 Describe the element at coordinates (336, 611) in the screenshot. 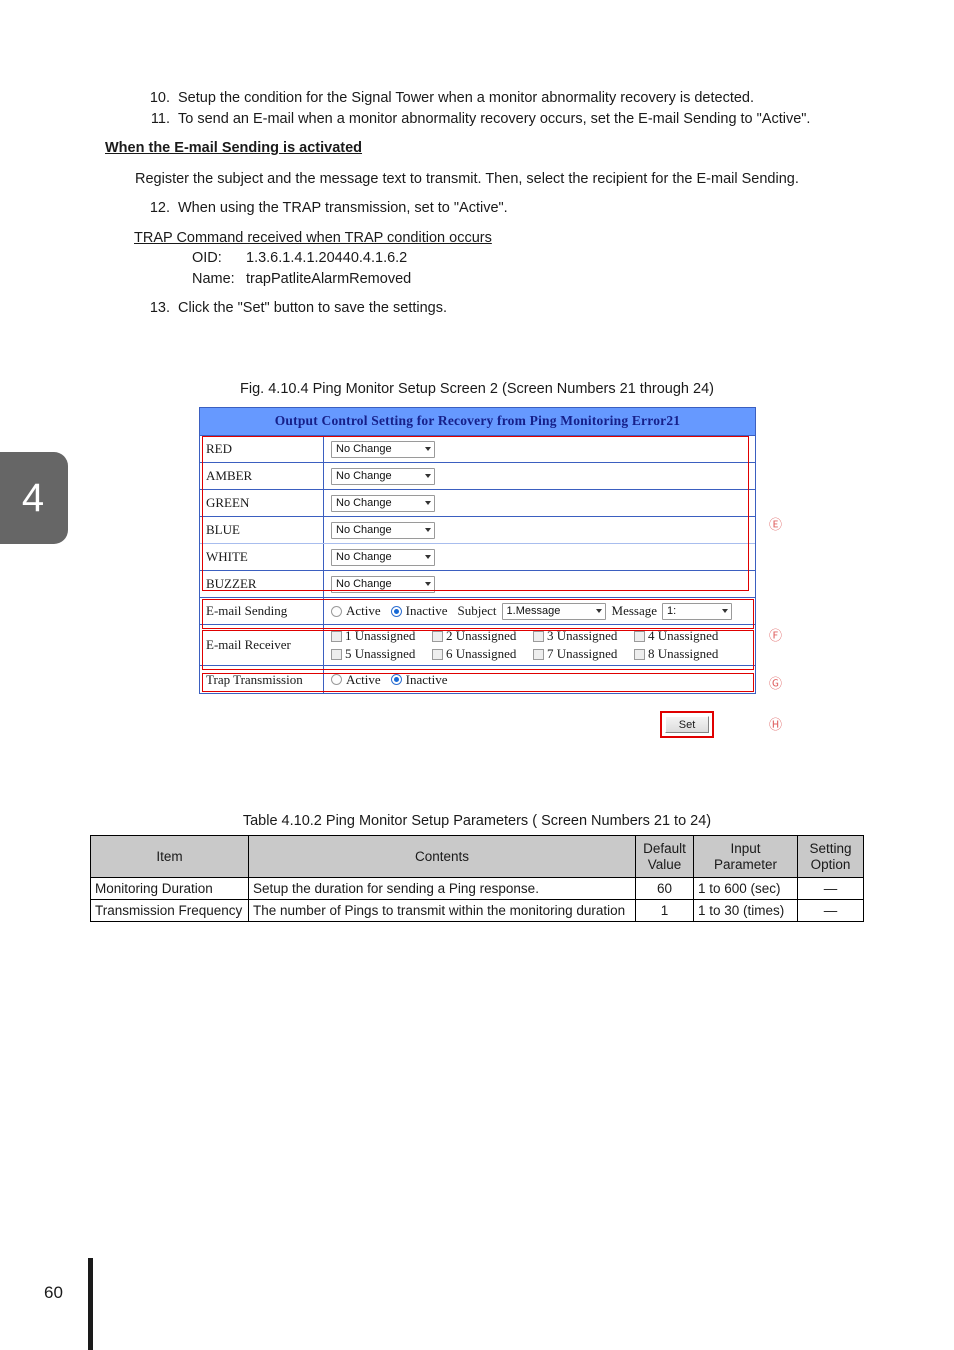

I see `radio-dot-icon` at that location.